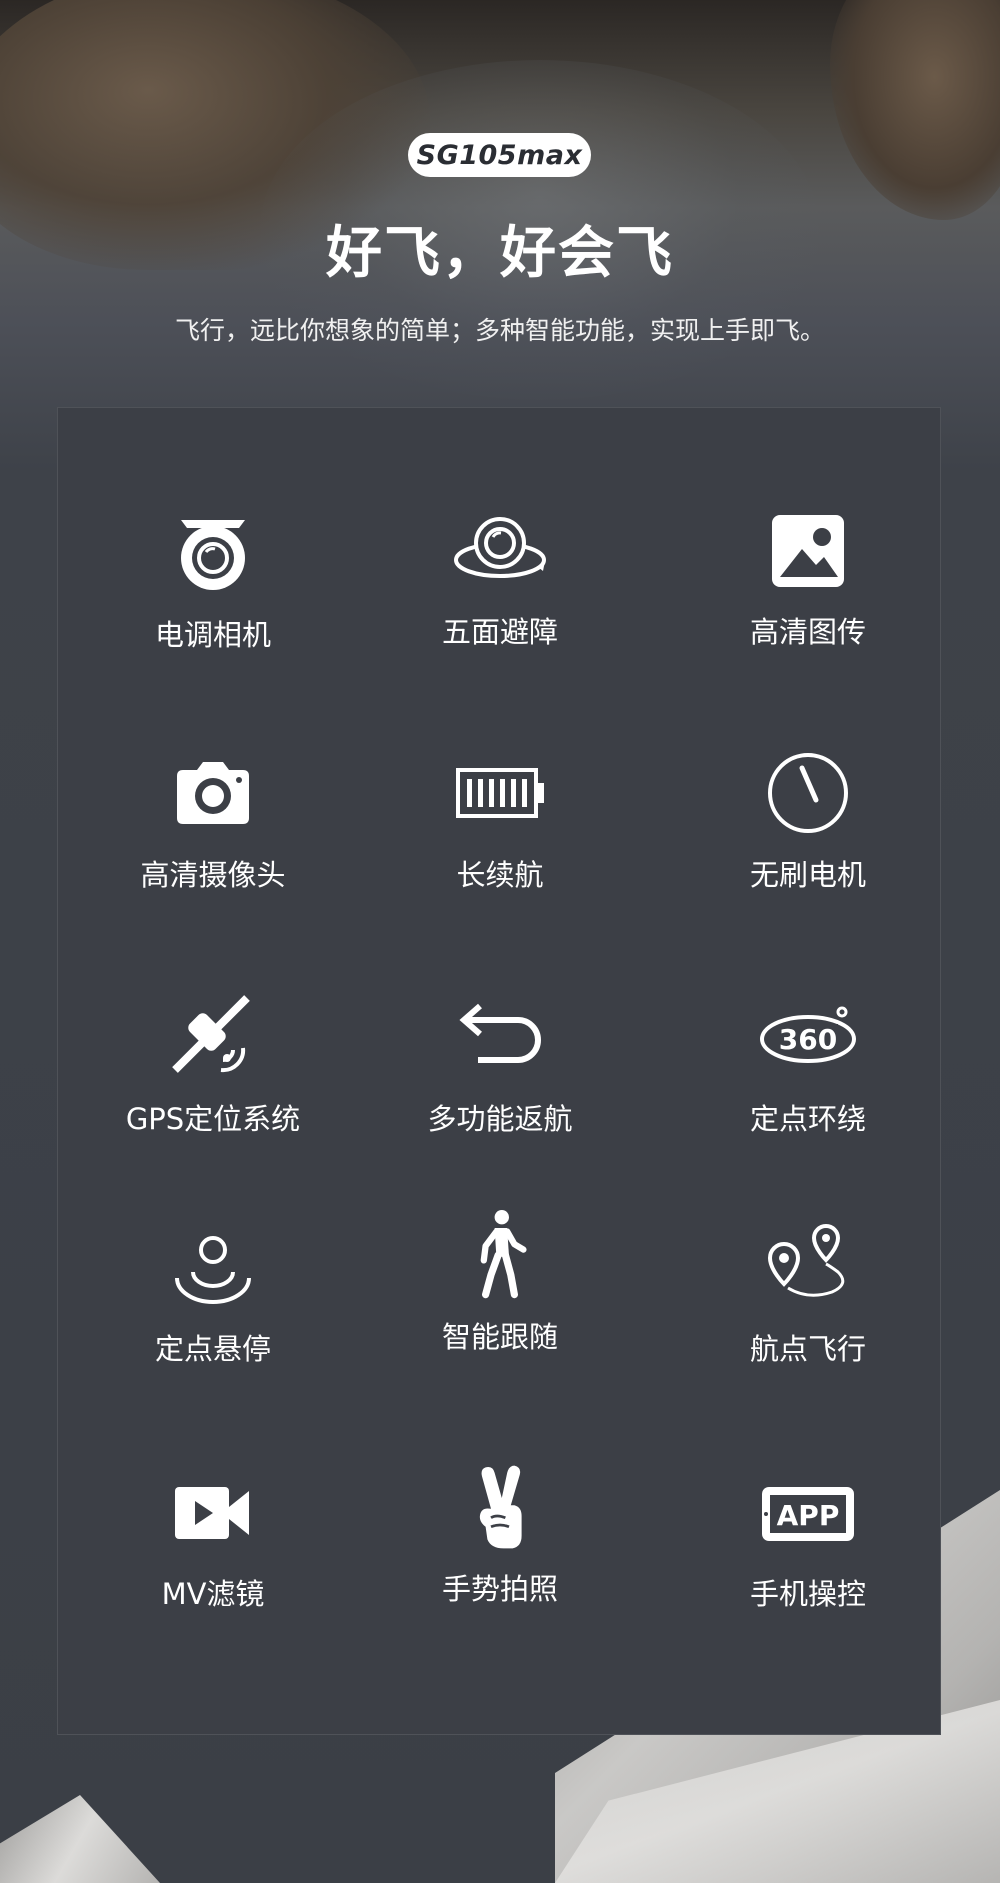 Image resolution: width=1000 pixels, height=1883 pixels. I want to click on feature-item-follow: 智能跟随, so click(500, 1305).